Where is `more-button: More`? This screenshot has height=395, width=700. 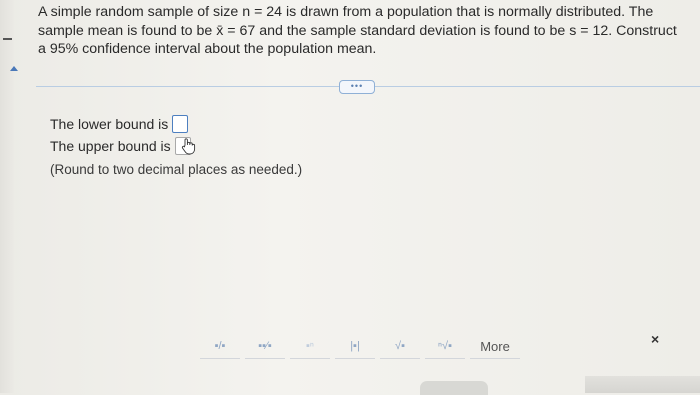 more-button: More is located at coordinates (495, 346).